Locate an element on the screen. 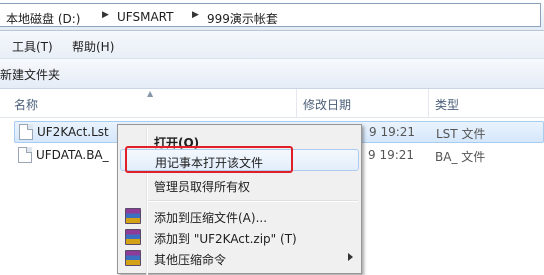  context-menu-label: 其他压缩命令 is located at coordinates (190, 260).